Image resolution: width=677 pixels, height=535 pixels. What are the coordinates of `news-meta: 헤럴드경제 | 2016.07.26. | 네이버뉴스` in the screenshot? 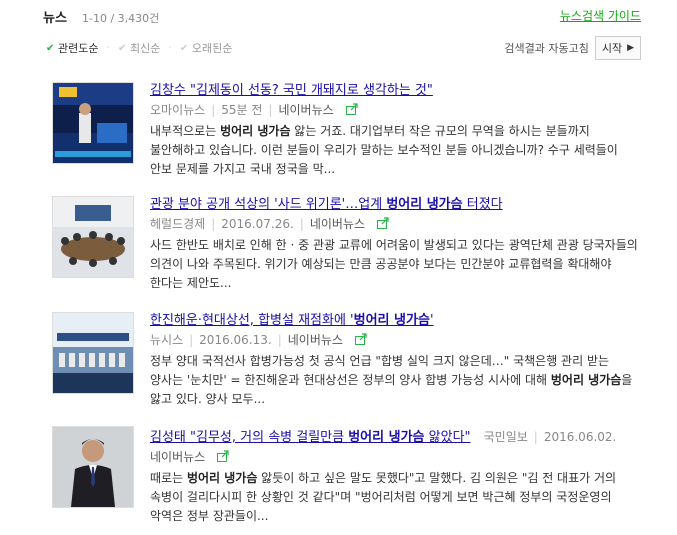 It's located at (395, 224).